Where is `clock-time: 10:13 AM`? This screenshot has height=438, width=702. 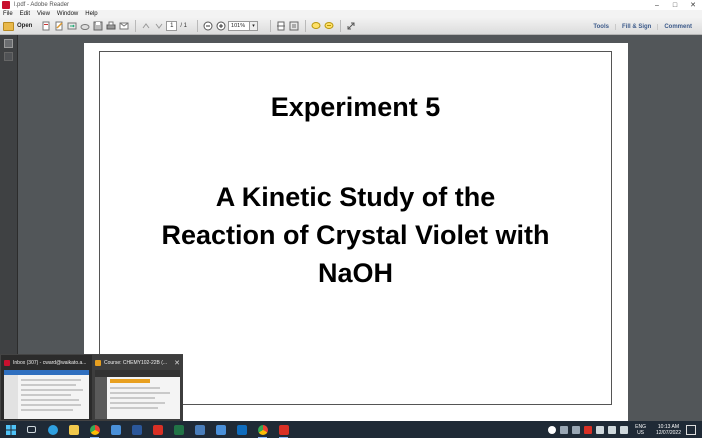 clock-time: 10:13 AM is located at coordinates (668, 426).